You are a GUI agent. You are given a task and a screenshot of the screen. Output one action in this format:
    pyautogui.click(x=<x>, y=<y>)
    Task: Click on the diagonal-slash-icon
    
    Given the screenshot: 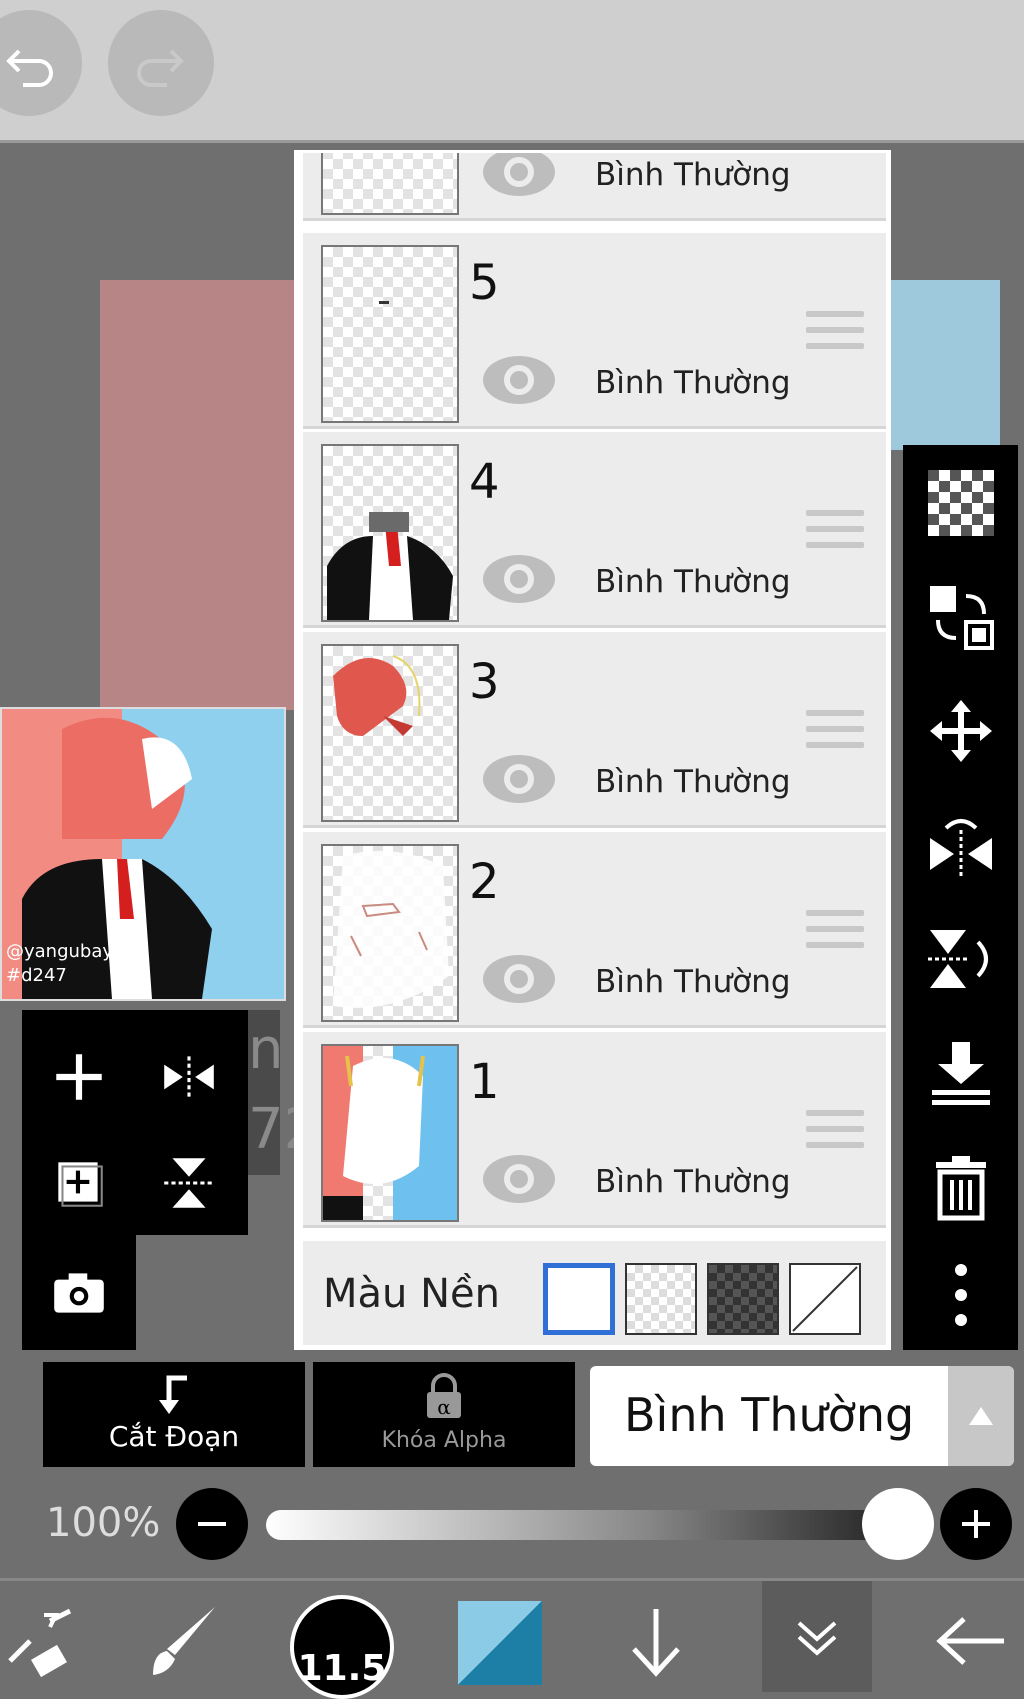 What is the action you would take?
    pyautogui.click(x=825, y=1299)
    